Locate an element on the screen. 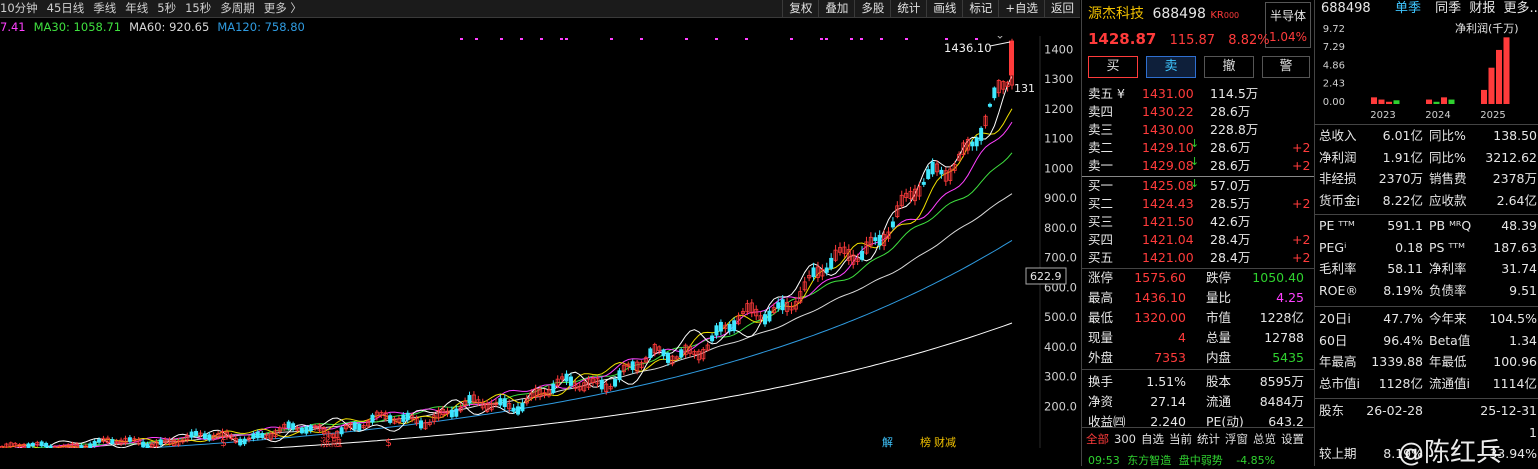  bid-volume: 42.6万 is located at coordinates (1230, 221).